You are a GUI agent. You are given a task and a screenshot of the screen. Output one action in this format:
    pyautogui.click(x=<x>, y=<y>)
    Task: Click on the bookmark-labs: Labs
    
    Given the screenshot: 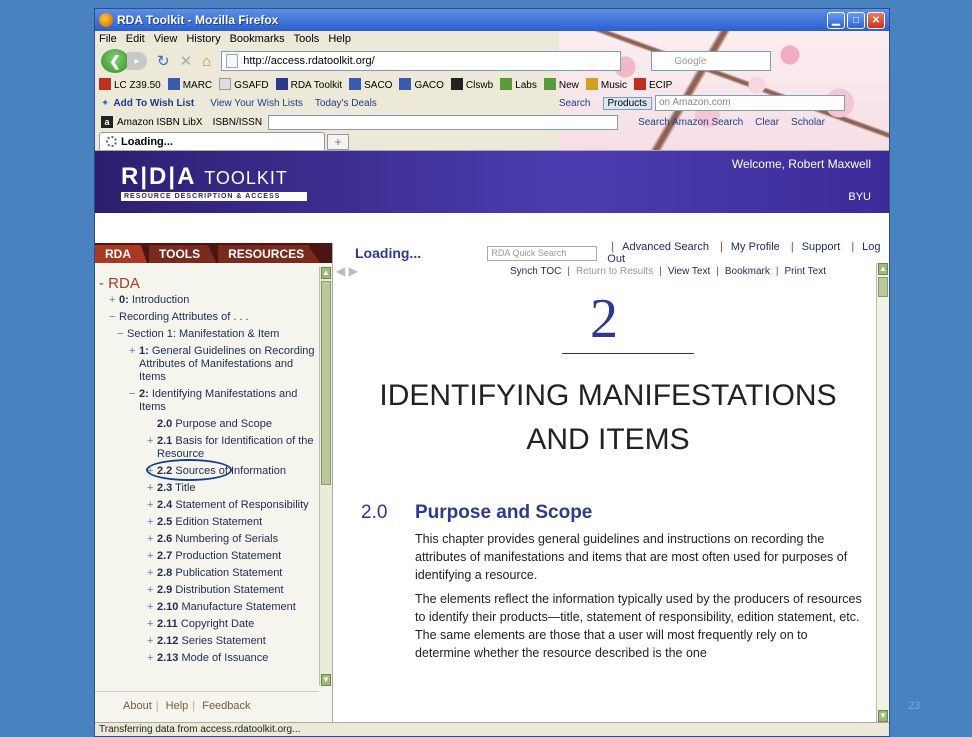 What is the action you would take?
    pyautogui.click(x=518, y=84)
    